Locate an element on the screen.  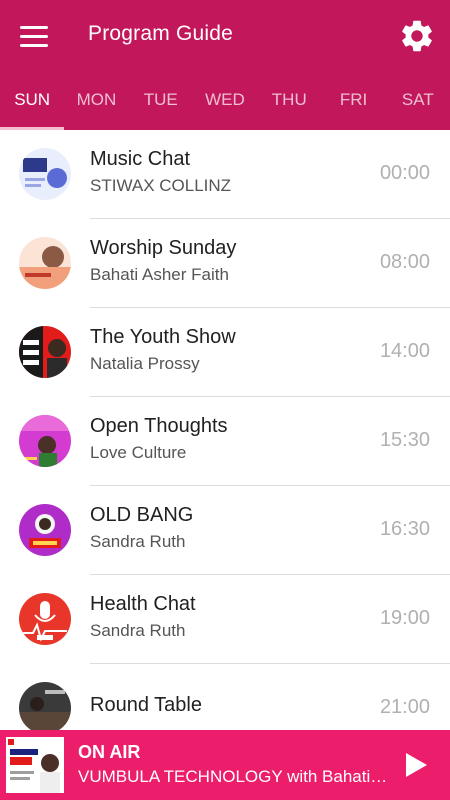
program-host: Bahati Asher Faith is located at coordinates (159, 274).